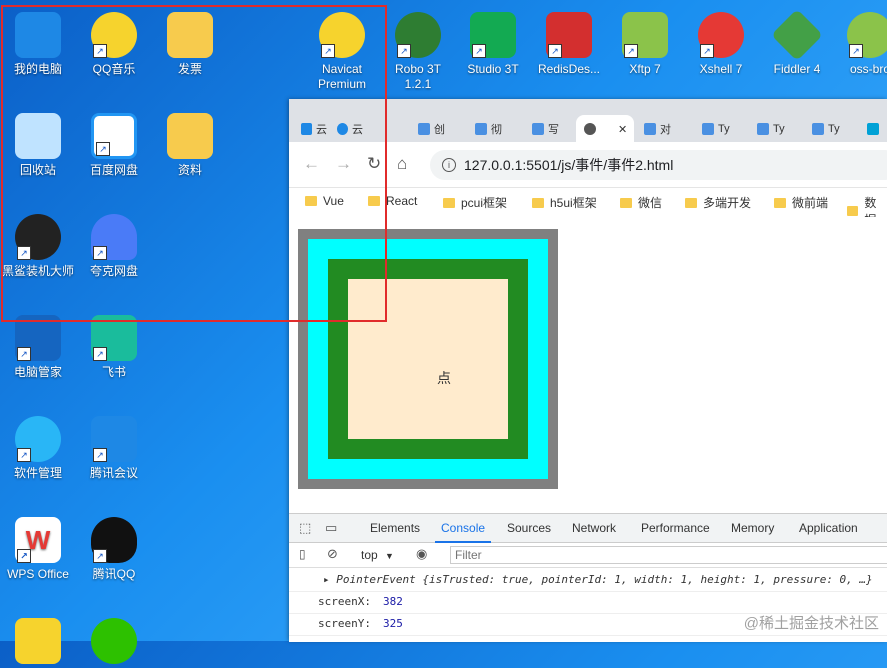  I want to click on desktop-icon-tencent-meeting: ↗ 腾讯会议, so click(114, 444).